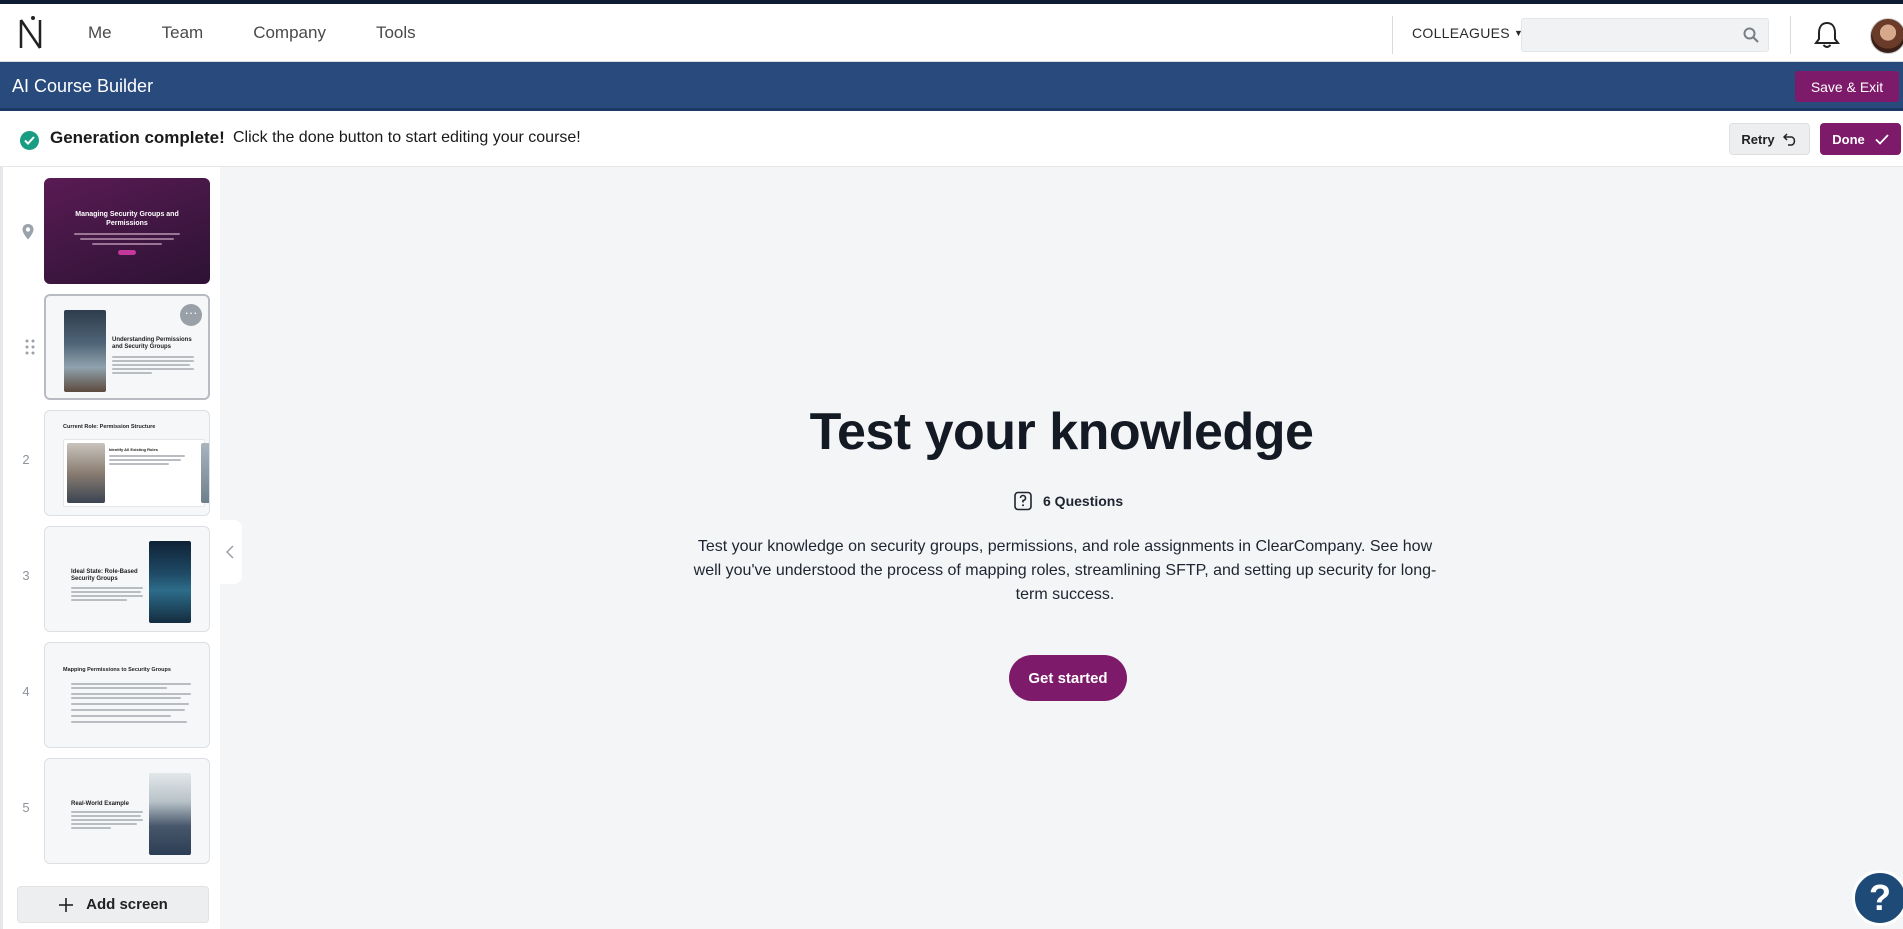 This screenshot has height=929, width=1903. I want to click on nav-tools: Tools, so click(396, 33).